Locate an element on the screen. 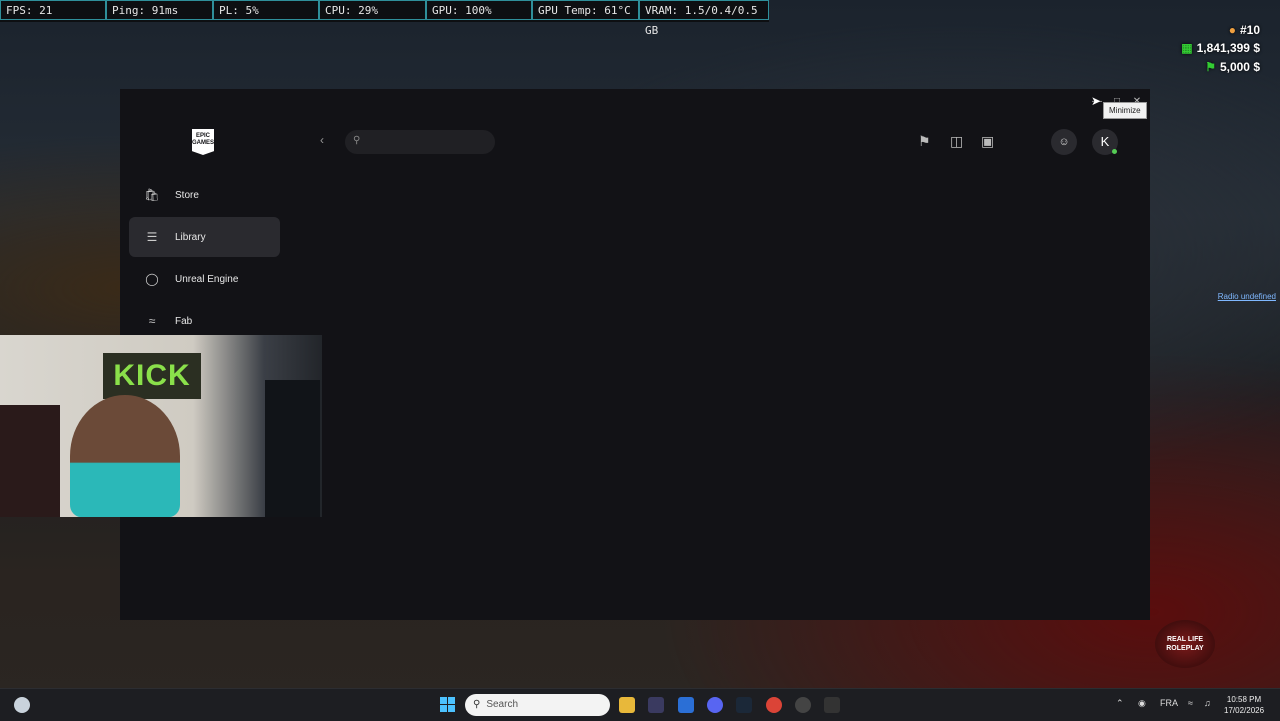 The width and height of the screenshot is (1280, 721). start-button is located at coordinates (447, 704).